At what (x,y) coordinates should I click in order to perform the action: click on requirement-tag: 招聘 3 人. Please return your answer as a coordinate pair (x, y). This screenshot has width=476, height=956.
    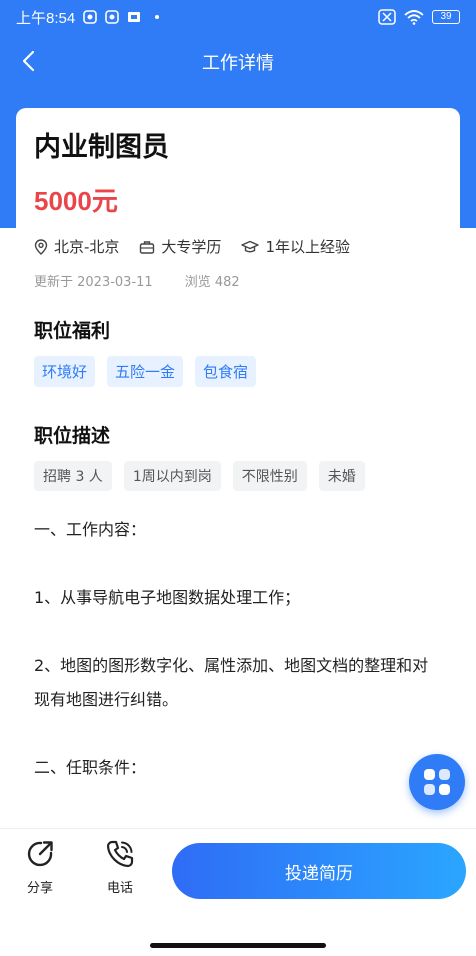
    Looking at the image, I should click on (73, 476).